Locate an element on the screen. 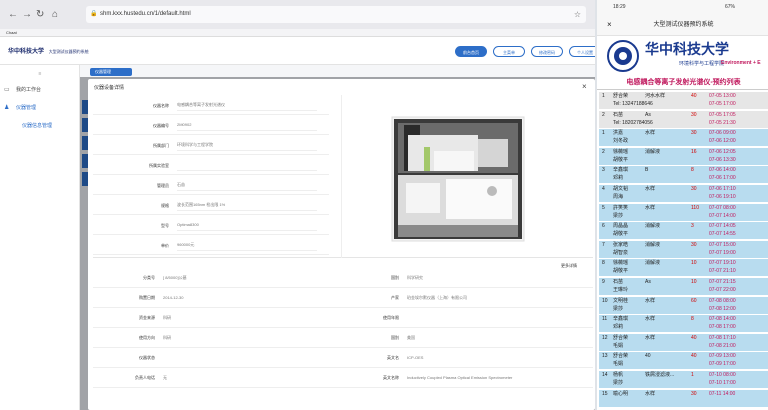 This screenshot has height=410, width=768. reservation-row: 3 辛鑫琪 B 8 07-06 14:00 is located at coordinates (683, 170).